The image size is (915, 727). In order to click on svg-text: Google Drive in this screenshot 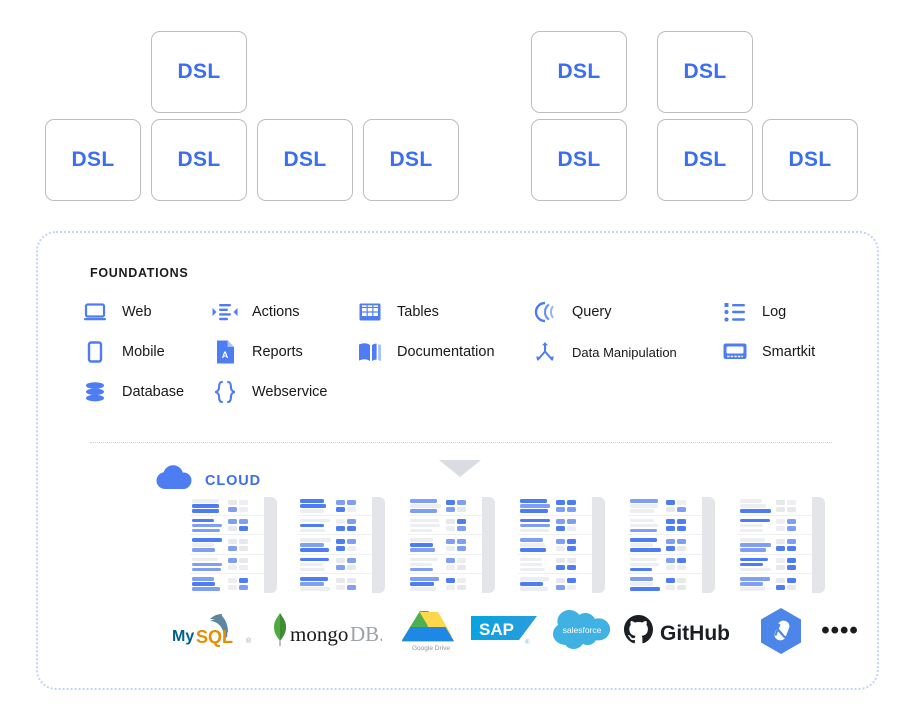, I will do `click(431, 648)`.